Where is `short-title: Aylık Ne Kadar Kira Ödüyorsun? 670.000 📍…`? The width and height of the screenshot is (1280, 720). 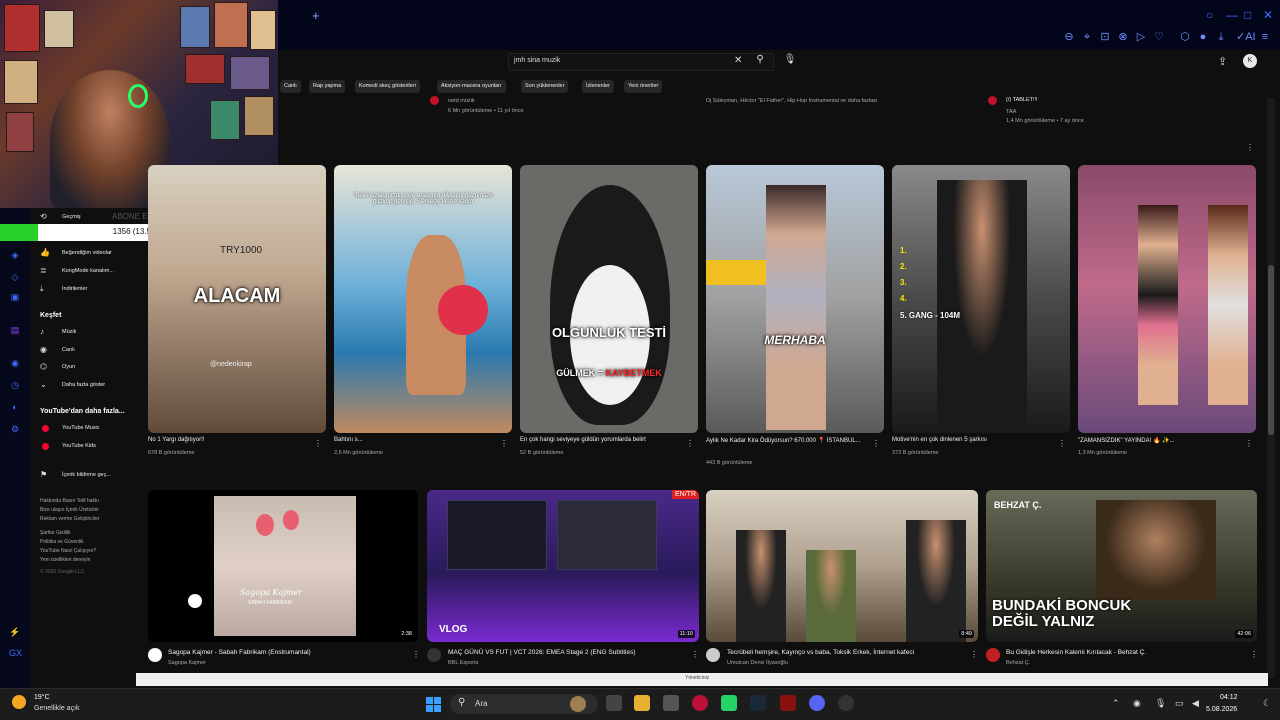 short-title: Aylık Ne Kadar Kira Ödüyorsun? 670.000 📍… is located at coordinates (786, 441).